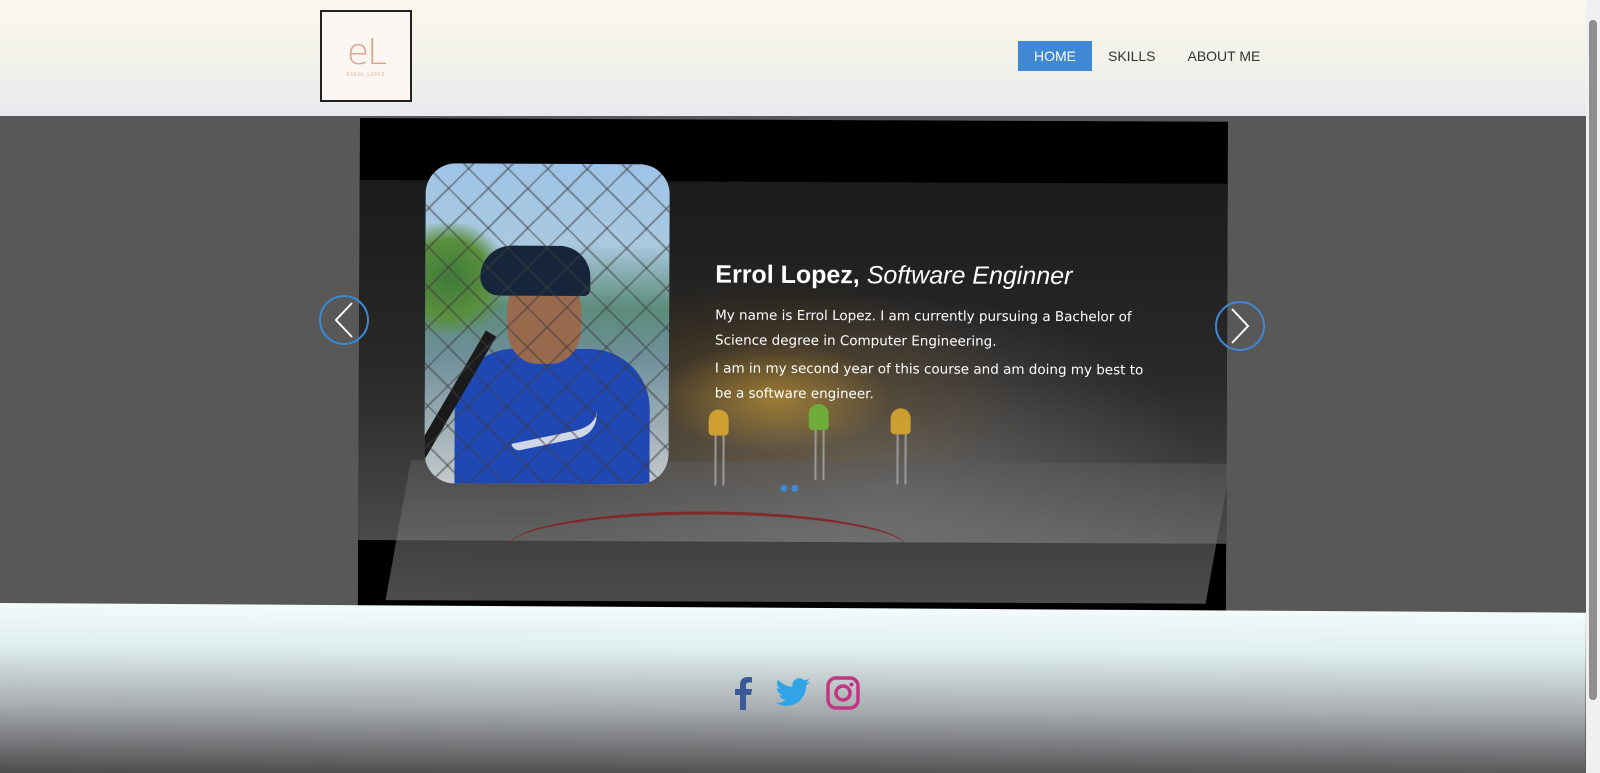  I want to click on instagram-icon, so click(843, 693).